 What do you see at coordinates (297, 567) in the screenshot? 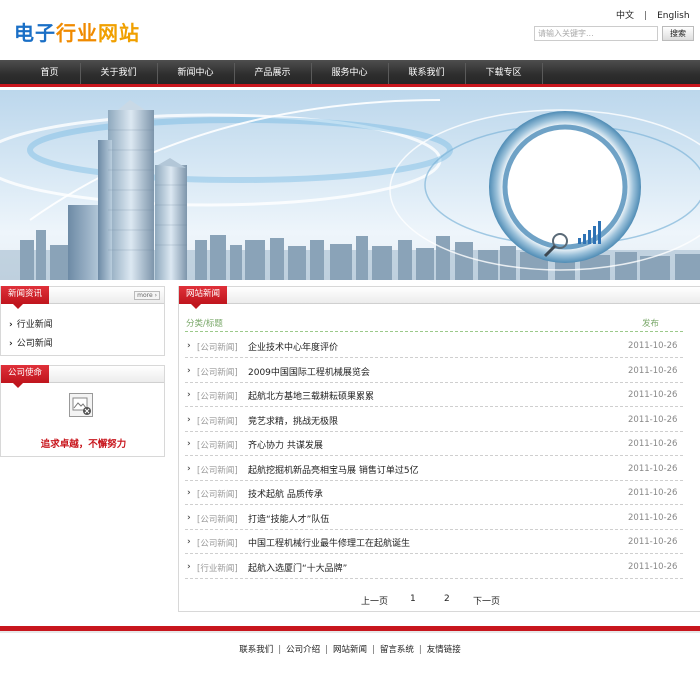
I see `news-title: 起航入选厦门“十大品牌”` at bounding box center [297, 567].